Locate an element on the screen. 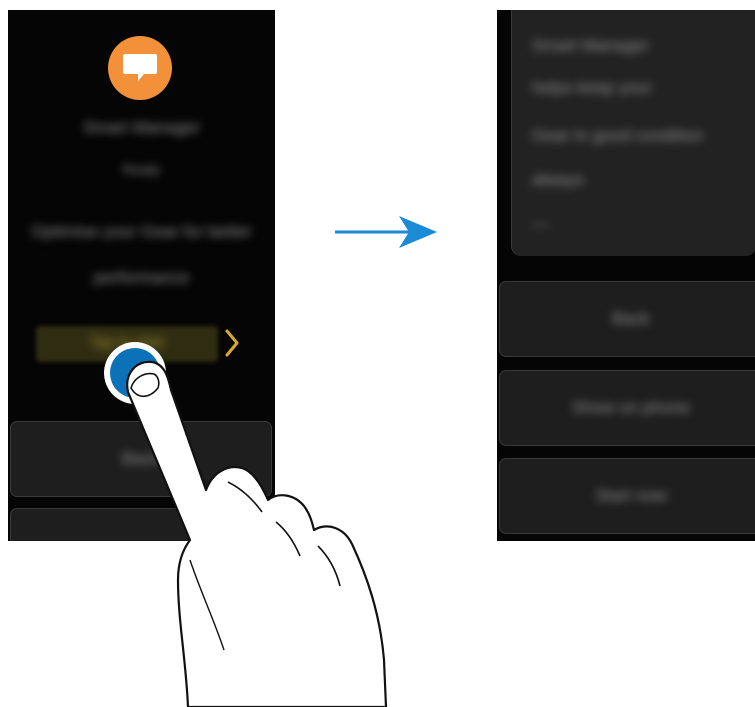  description-line-1: Optimise your Gear for better is located at coordinates (141, 231).